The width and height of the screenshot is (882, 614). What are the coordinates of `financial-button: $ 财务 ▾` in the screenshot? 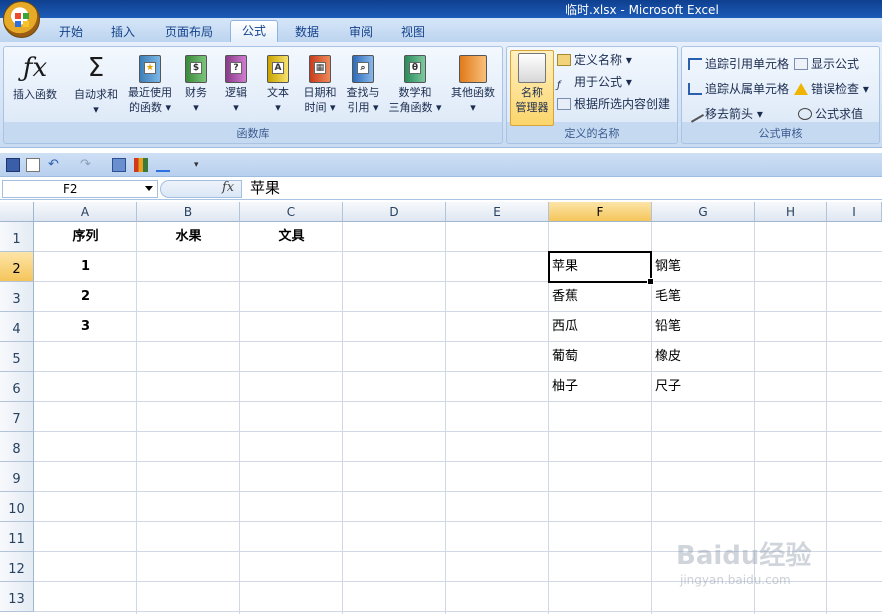 It's located at (196, 83).